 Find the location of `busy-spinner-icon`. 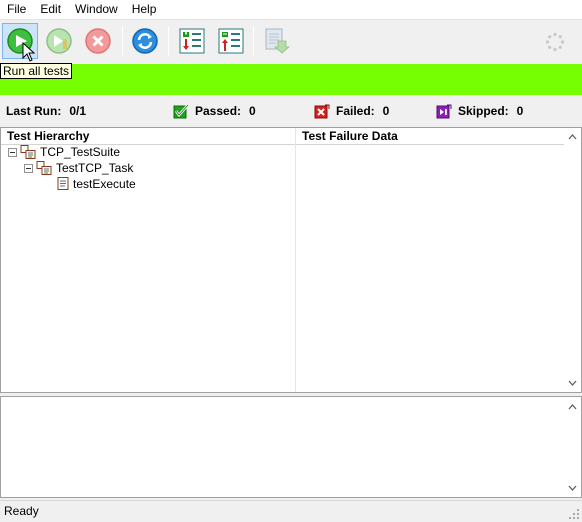

busy-spinner-icon is located at coordinates (555, 42).